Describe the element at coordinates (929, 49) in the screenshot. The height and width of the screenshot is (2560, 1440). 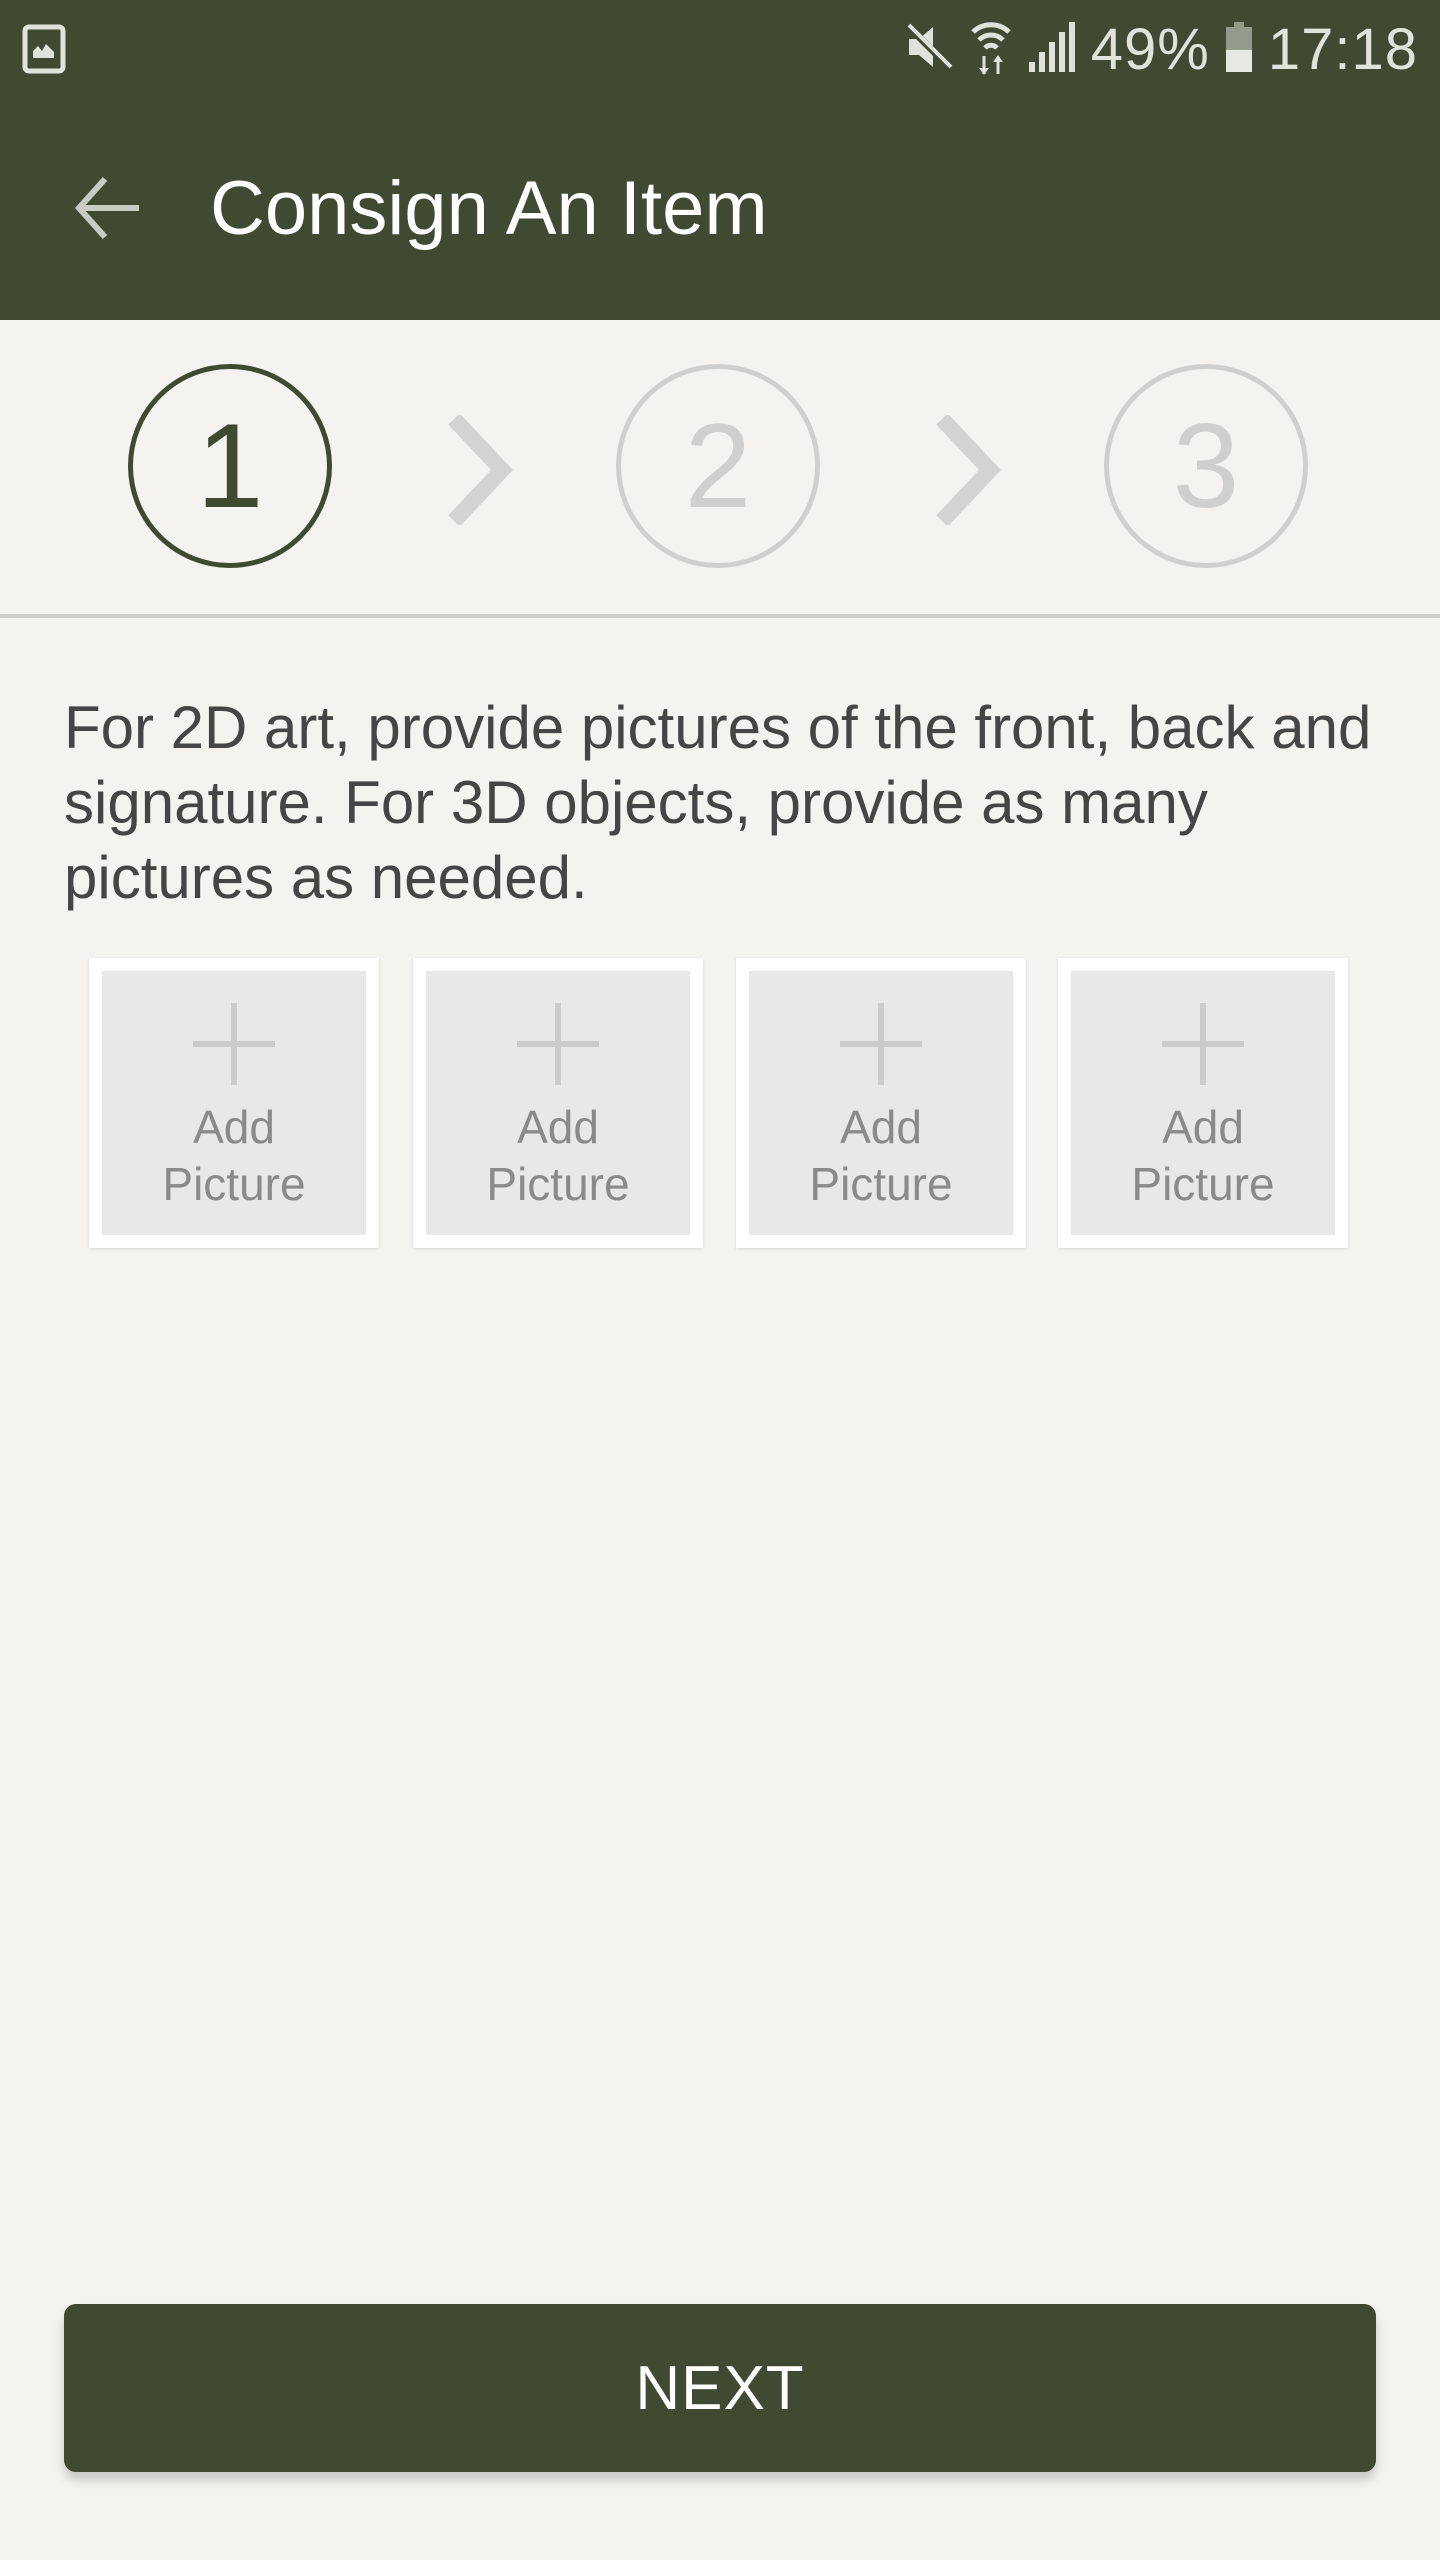
I see `mute-icon` at that location.